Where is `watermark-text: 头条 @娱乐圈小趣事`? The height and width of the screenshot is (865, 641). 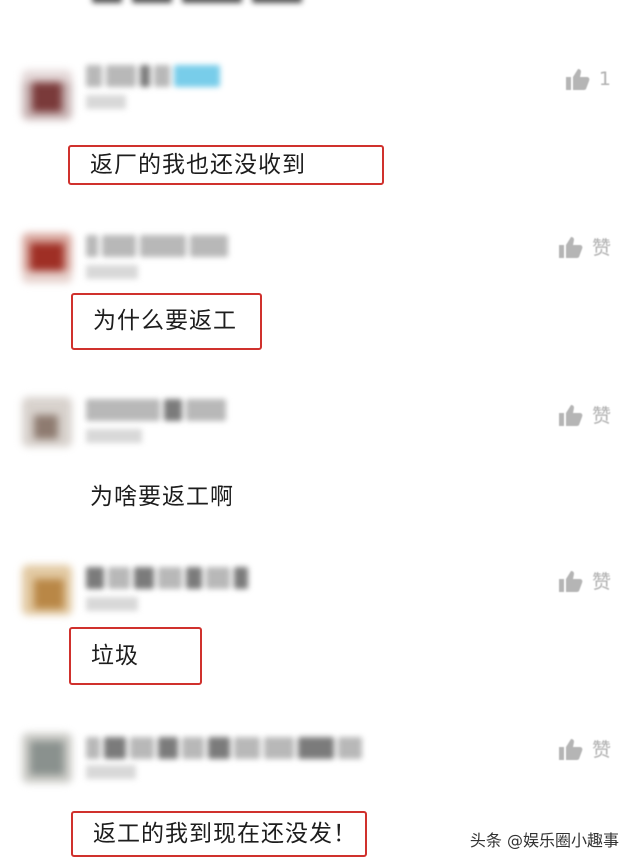
watermark-text: 头条 @娱乐圈小趣事 is located at coordinates (544, 840).